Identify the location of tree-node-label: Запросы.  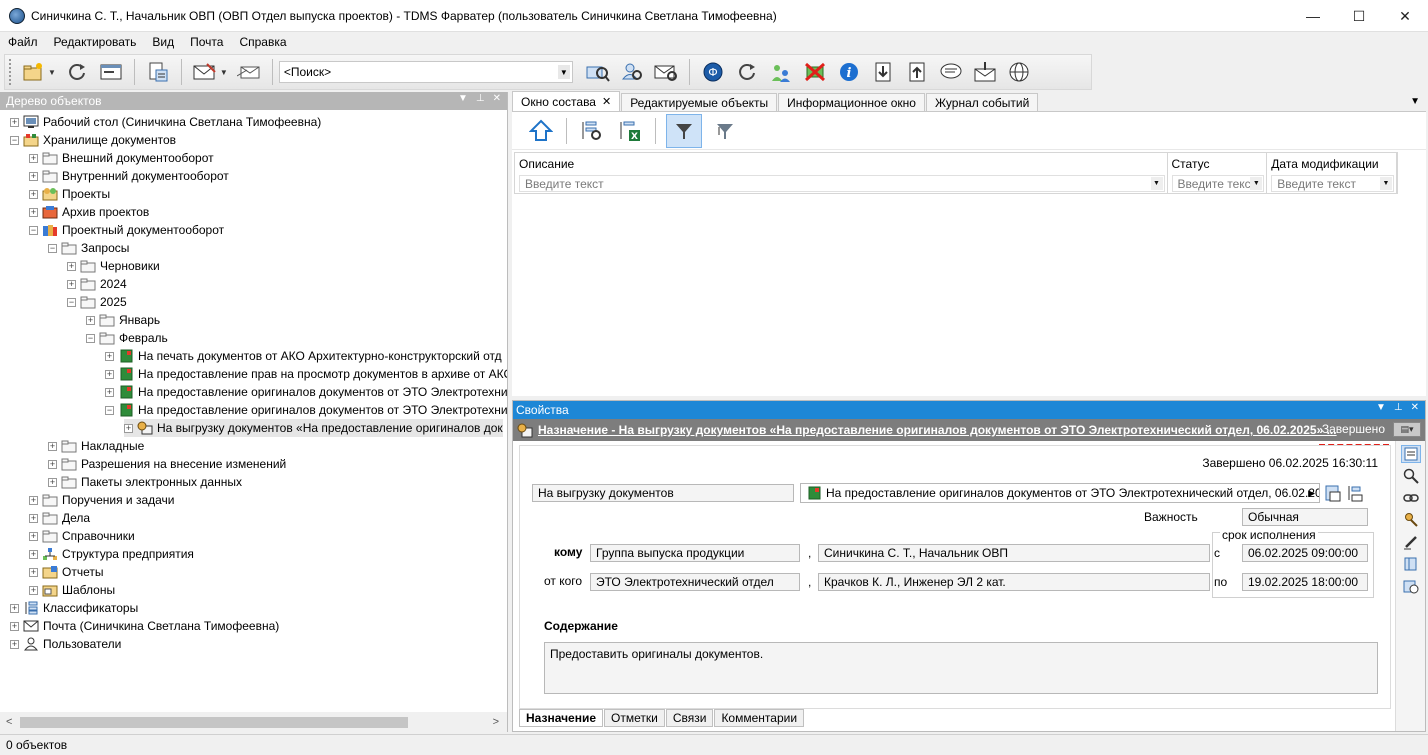
(105, 248).